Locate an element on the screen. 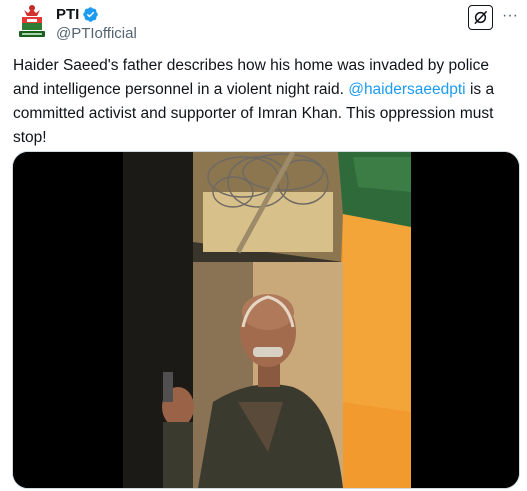 The height and width of the screenshot is (491, 527). grok-icon is located at coordinates (481, 17).